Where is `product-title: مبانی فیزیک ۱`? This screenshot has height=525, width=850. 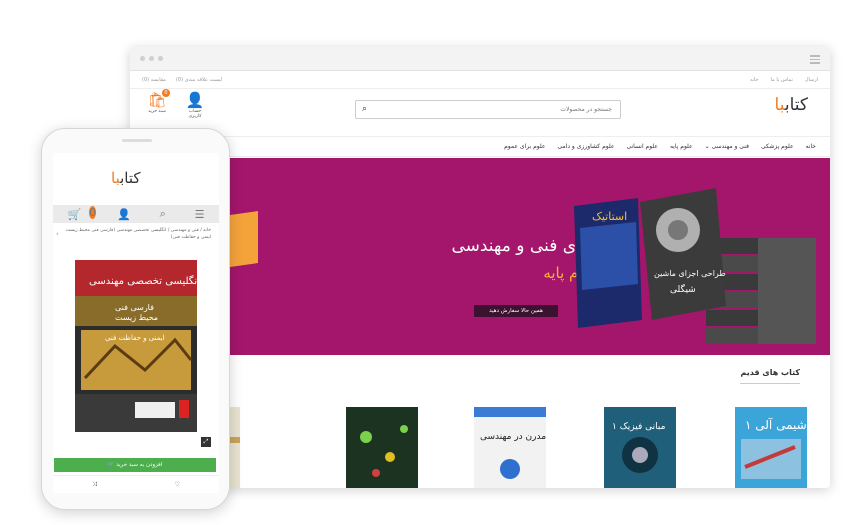
product-title: مبانی فیزیک ۱ is located at coordinates (639, 427).